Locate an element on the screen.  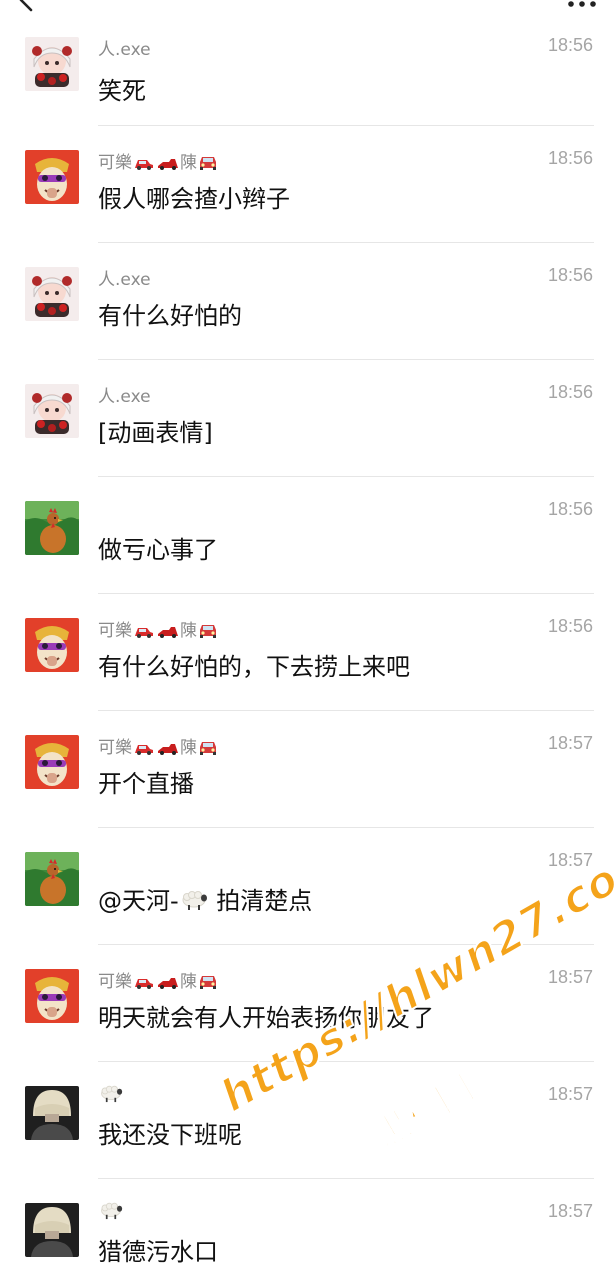
chat-message: 可樂 陳 18:56 假人哪会揸小辫子 is located at coordinates (308, 184).